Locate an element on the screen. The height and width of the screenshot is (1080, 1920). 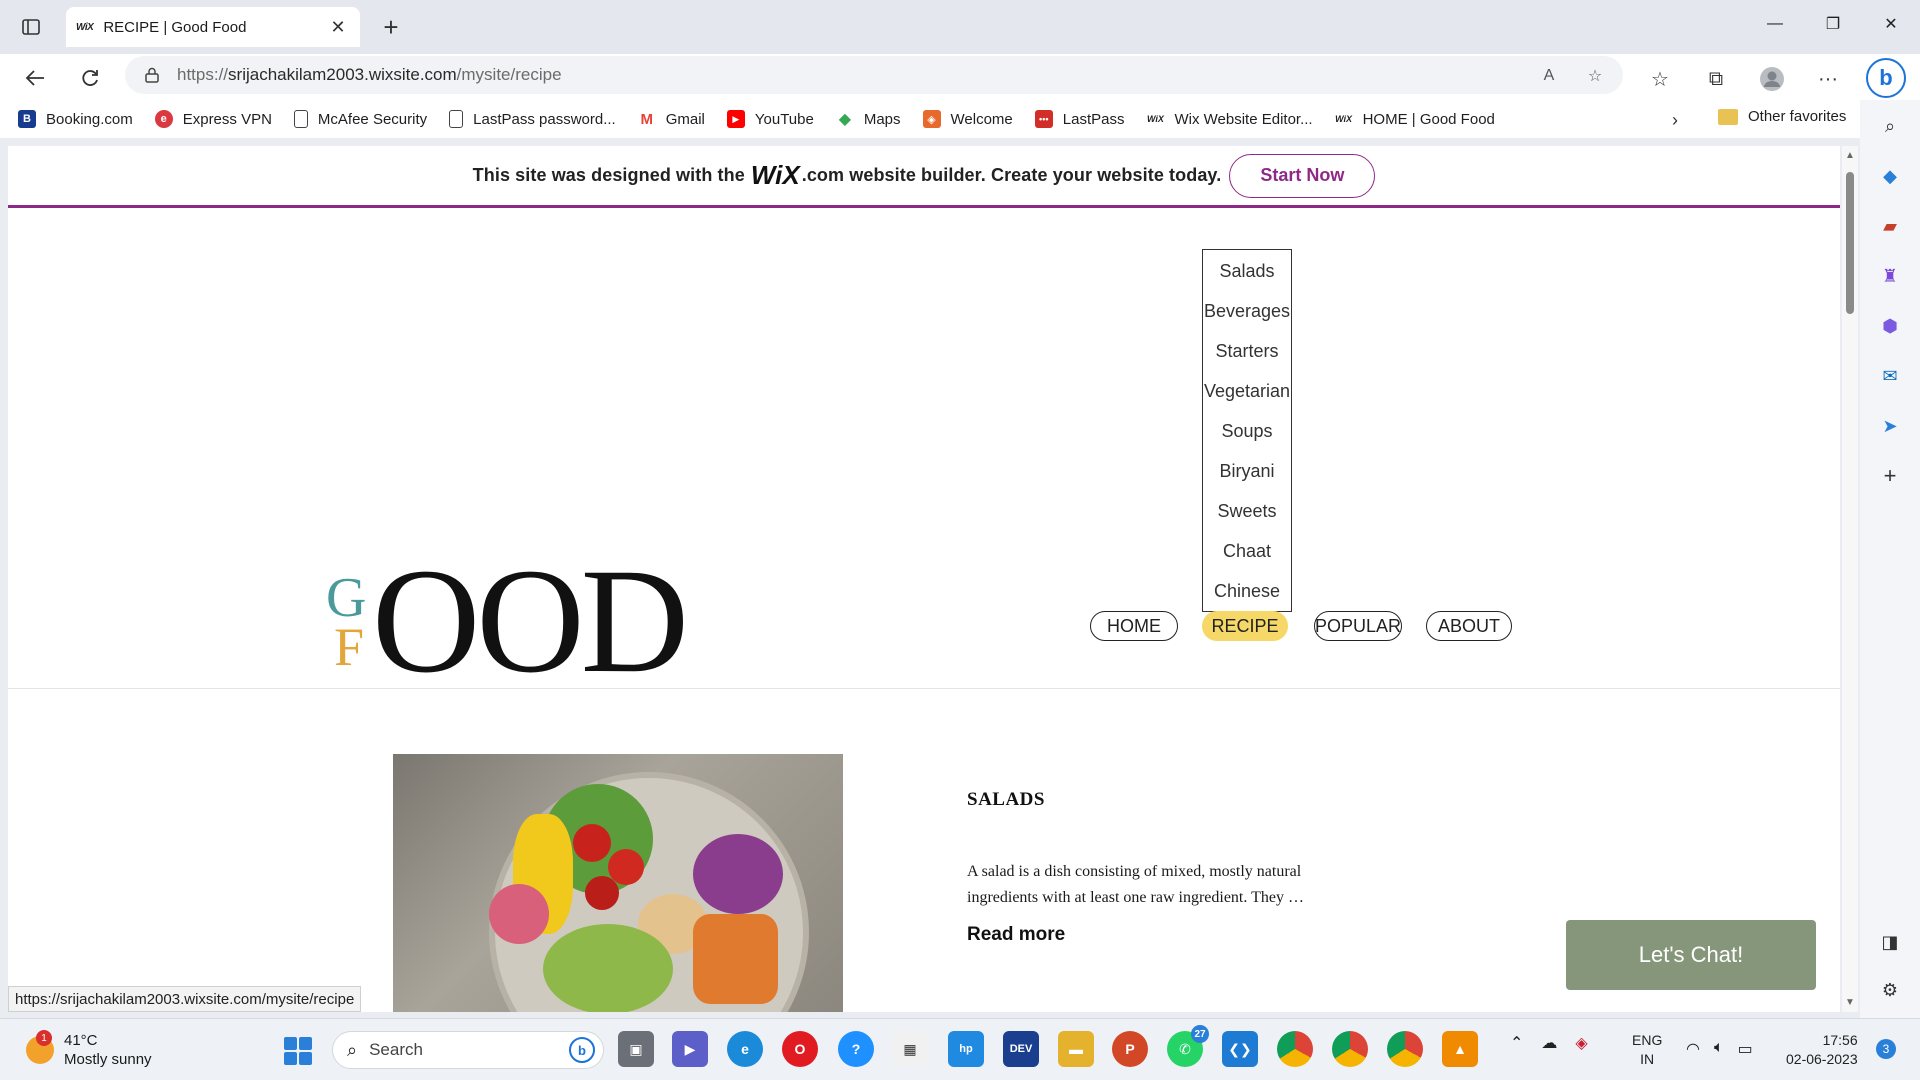
favorite-expressvpn: e Express VPN is located at coordinates (213, 119).